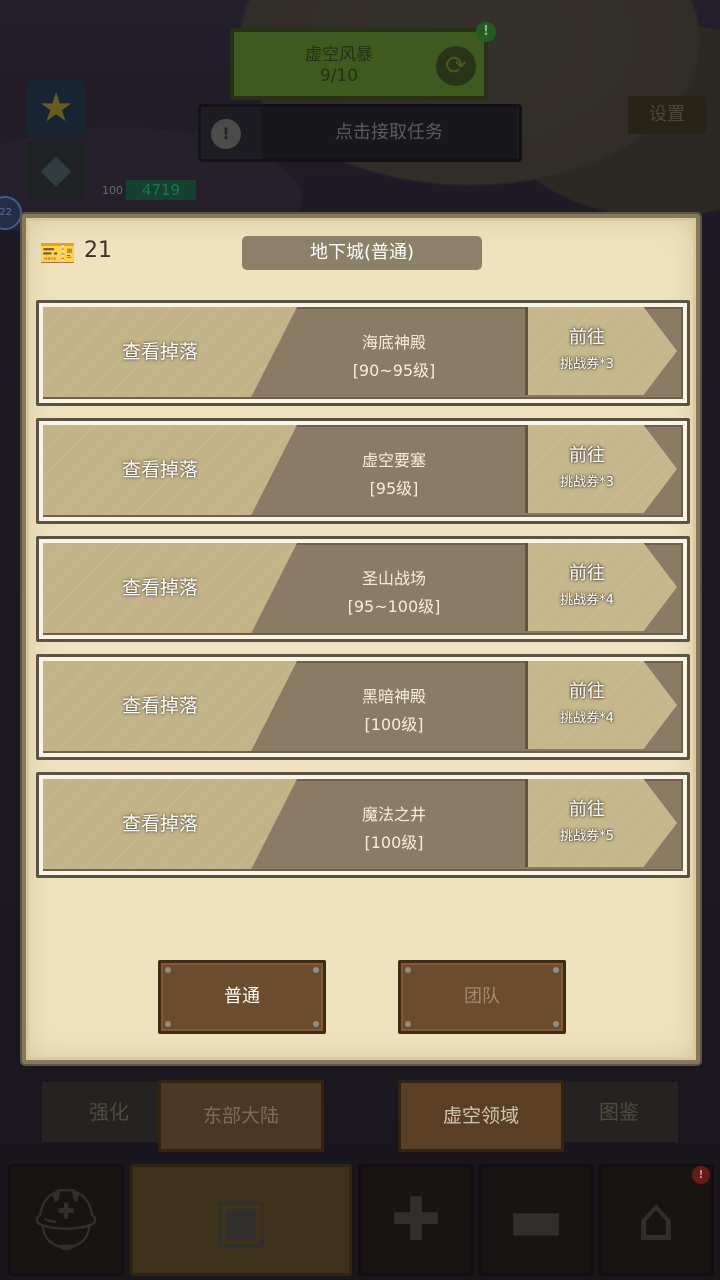 This screenshot has width=720, height=1280. What do you see at coordinates (393, 342) in the screenshot?
I see `dungeon-name: 海底神殿` at bounding box center [393, 342].